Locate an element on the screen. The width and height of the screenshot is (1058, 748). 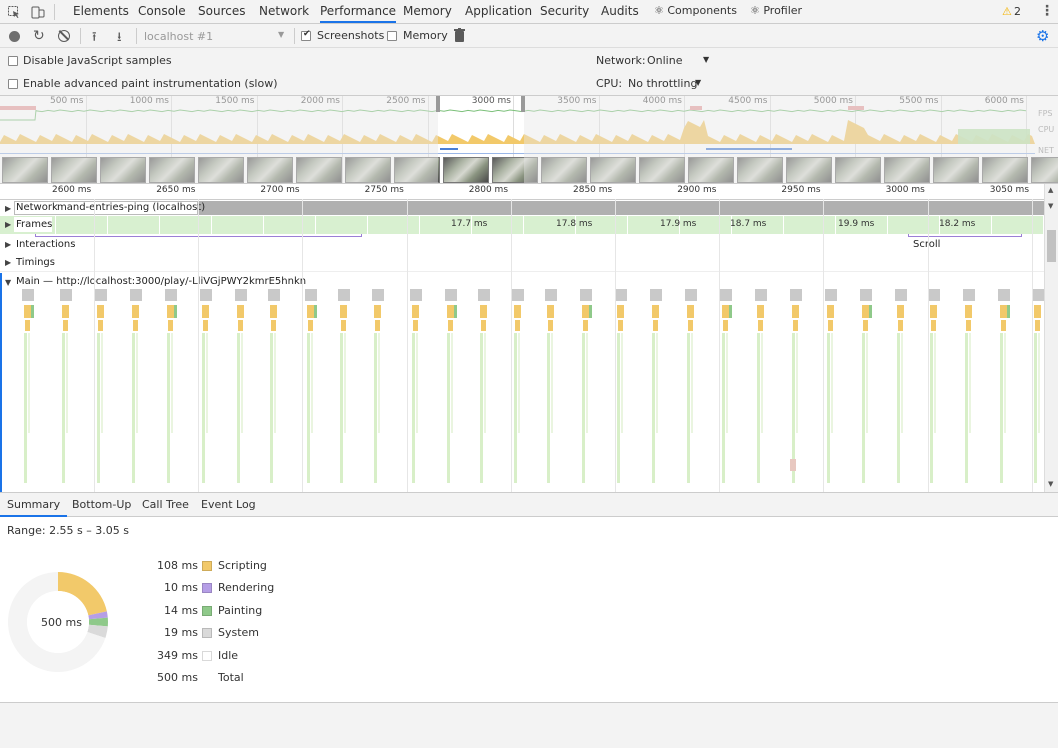
download-icon: ⭳ is located at coordinates (119, 39).